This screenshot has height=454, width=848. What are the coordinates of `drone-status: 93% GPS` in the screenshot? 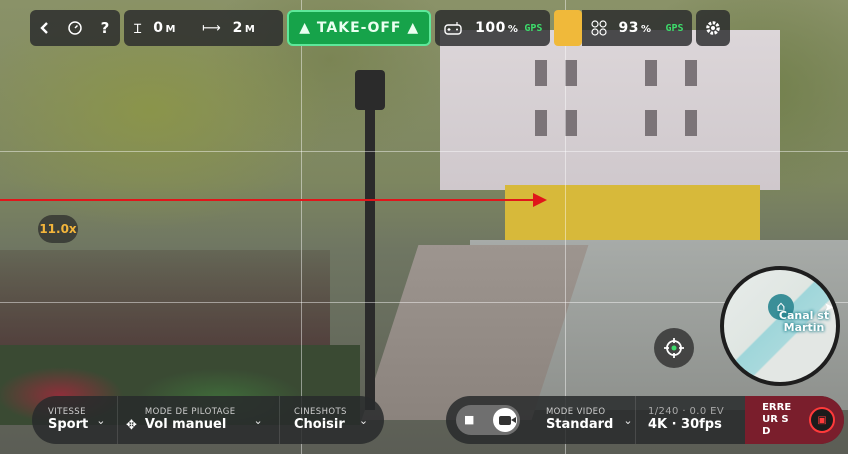 It's located at (637, 28).